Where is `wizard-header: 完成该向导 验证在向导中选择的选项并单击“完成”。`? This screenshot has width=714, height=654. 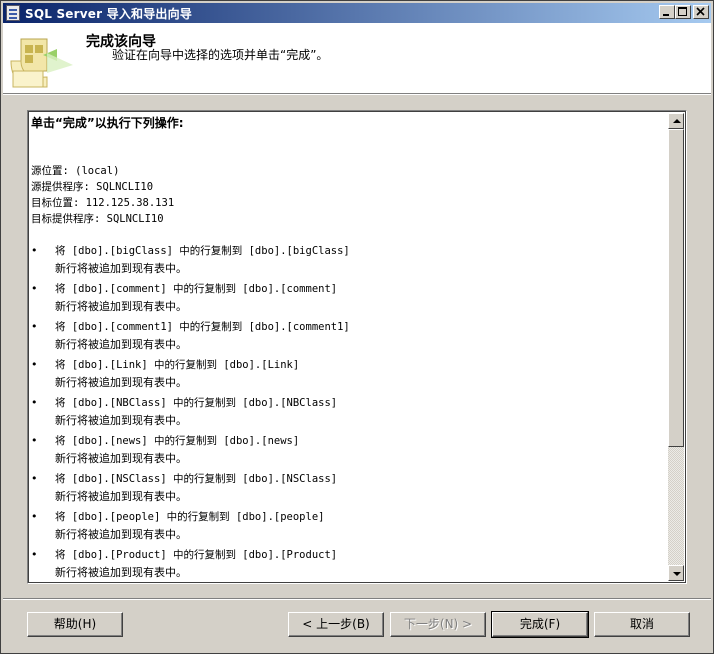
wizard-header: 完成该向导 验证在向导中选择的选项并单击“完成”。 is located at coordinates (357, 59).